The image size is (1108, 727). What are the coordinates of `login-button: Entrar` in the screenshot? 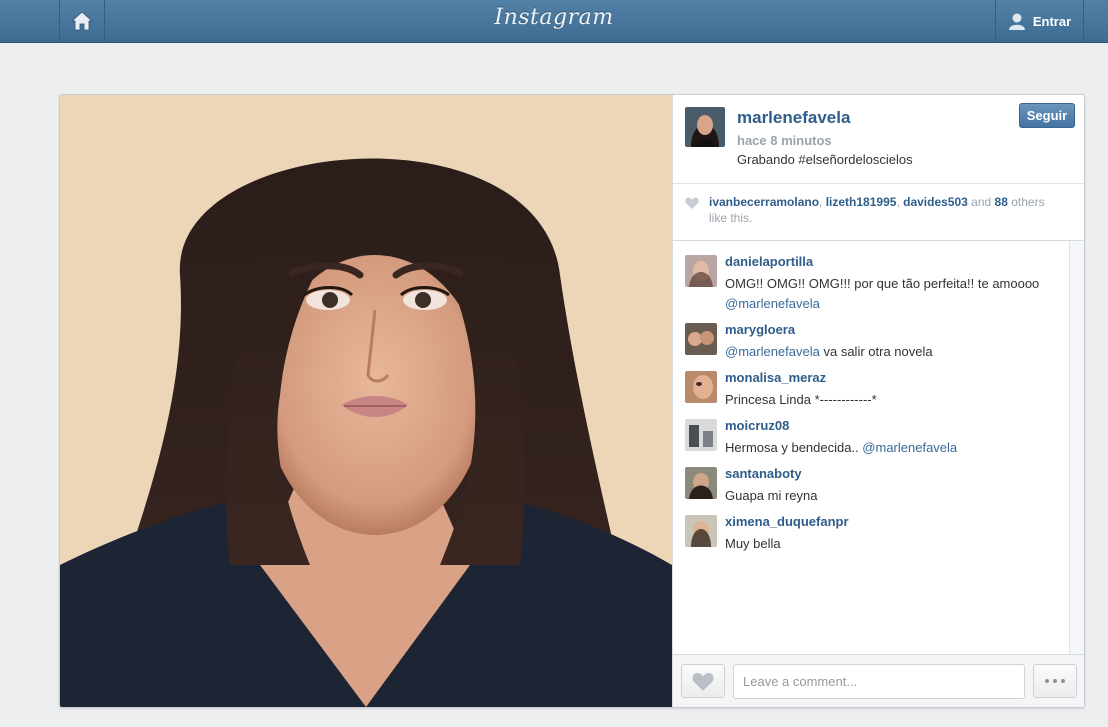 It's located at (1039, 21).